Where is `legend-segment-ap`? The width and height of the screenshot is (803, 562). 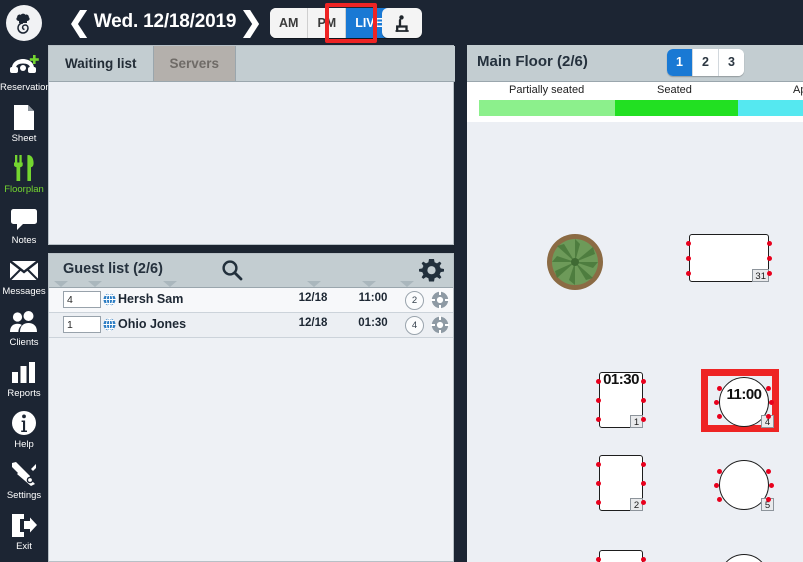 legend-segment-ap is located at coordinates (770, 108).